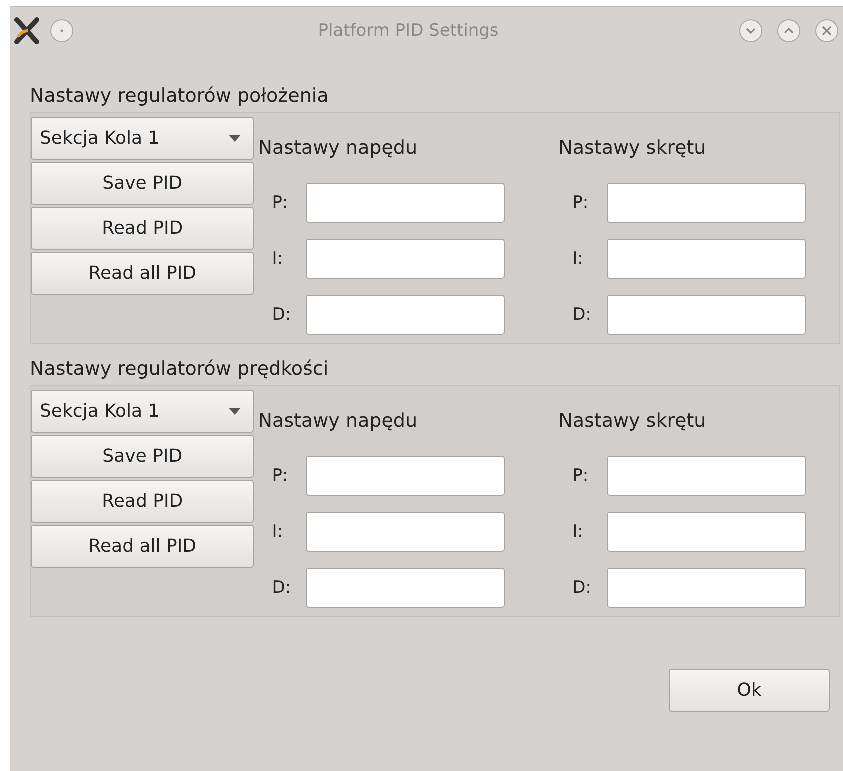 This screenshot has width=843, height=771. I want to click on ok-button: Ok, so click(749, 690).